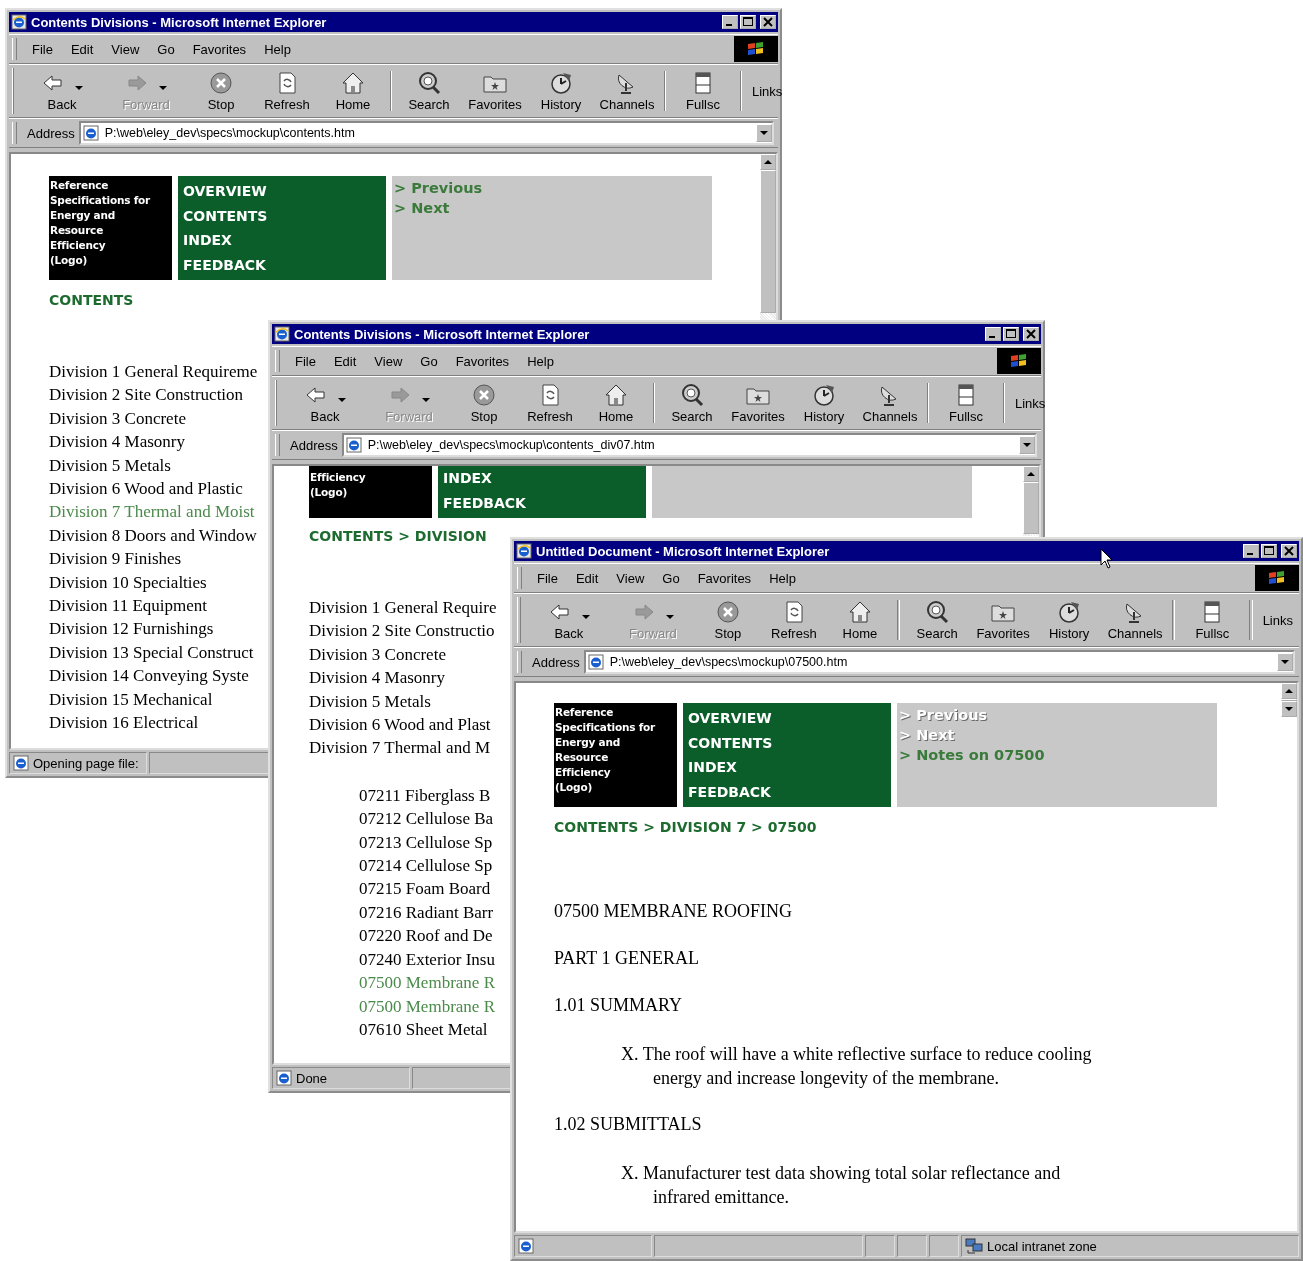 This screenshot has height=1261, width=1303. I want to click on address-field: P:\web\eley_dev\specs\mockup\07500.htm, so click(939, 662).